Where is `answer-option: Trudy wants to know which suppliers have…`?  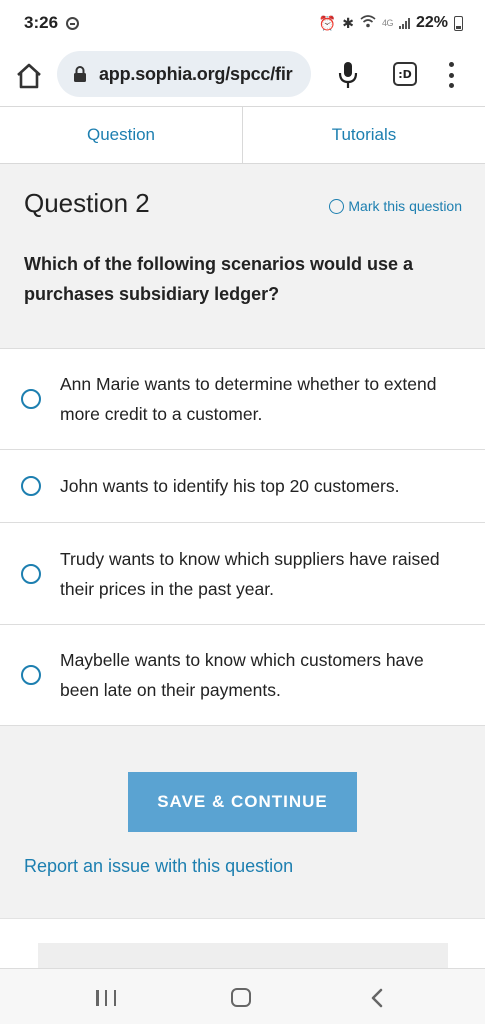 answer-option: Trudy wants to know which suppliers have… is located at coordinates (242, 574).